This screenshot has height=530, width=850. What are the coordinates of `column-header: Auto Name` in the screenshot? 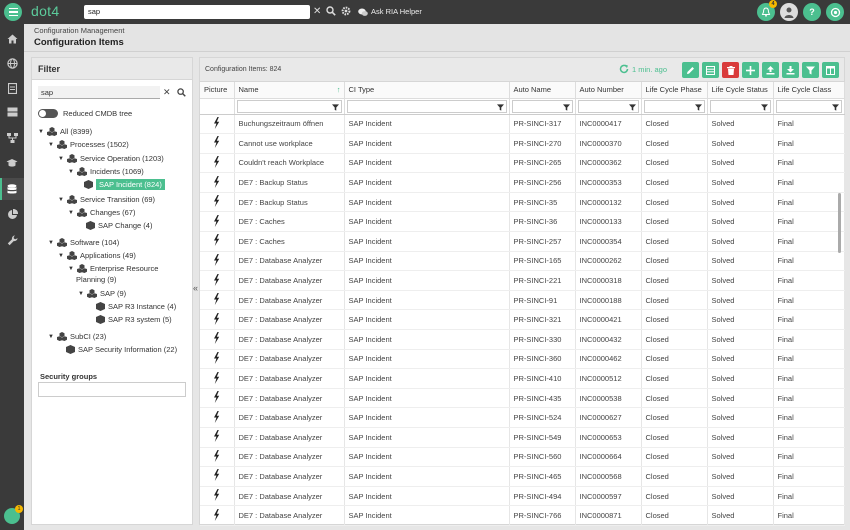 It's located at (542, 90).